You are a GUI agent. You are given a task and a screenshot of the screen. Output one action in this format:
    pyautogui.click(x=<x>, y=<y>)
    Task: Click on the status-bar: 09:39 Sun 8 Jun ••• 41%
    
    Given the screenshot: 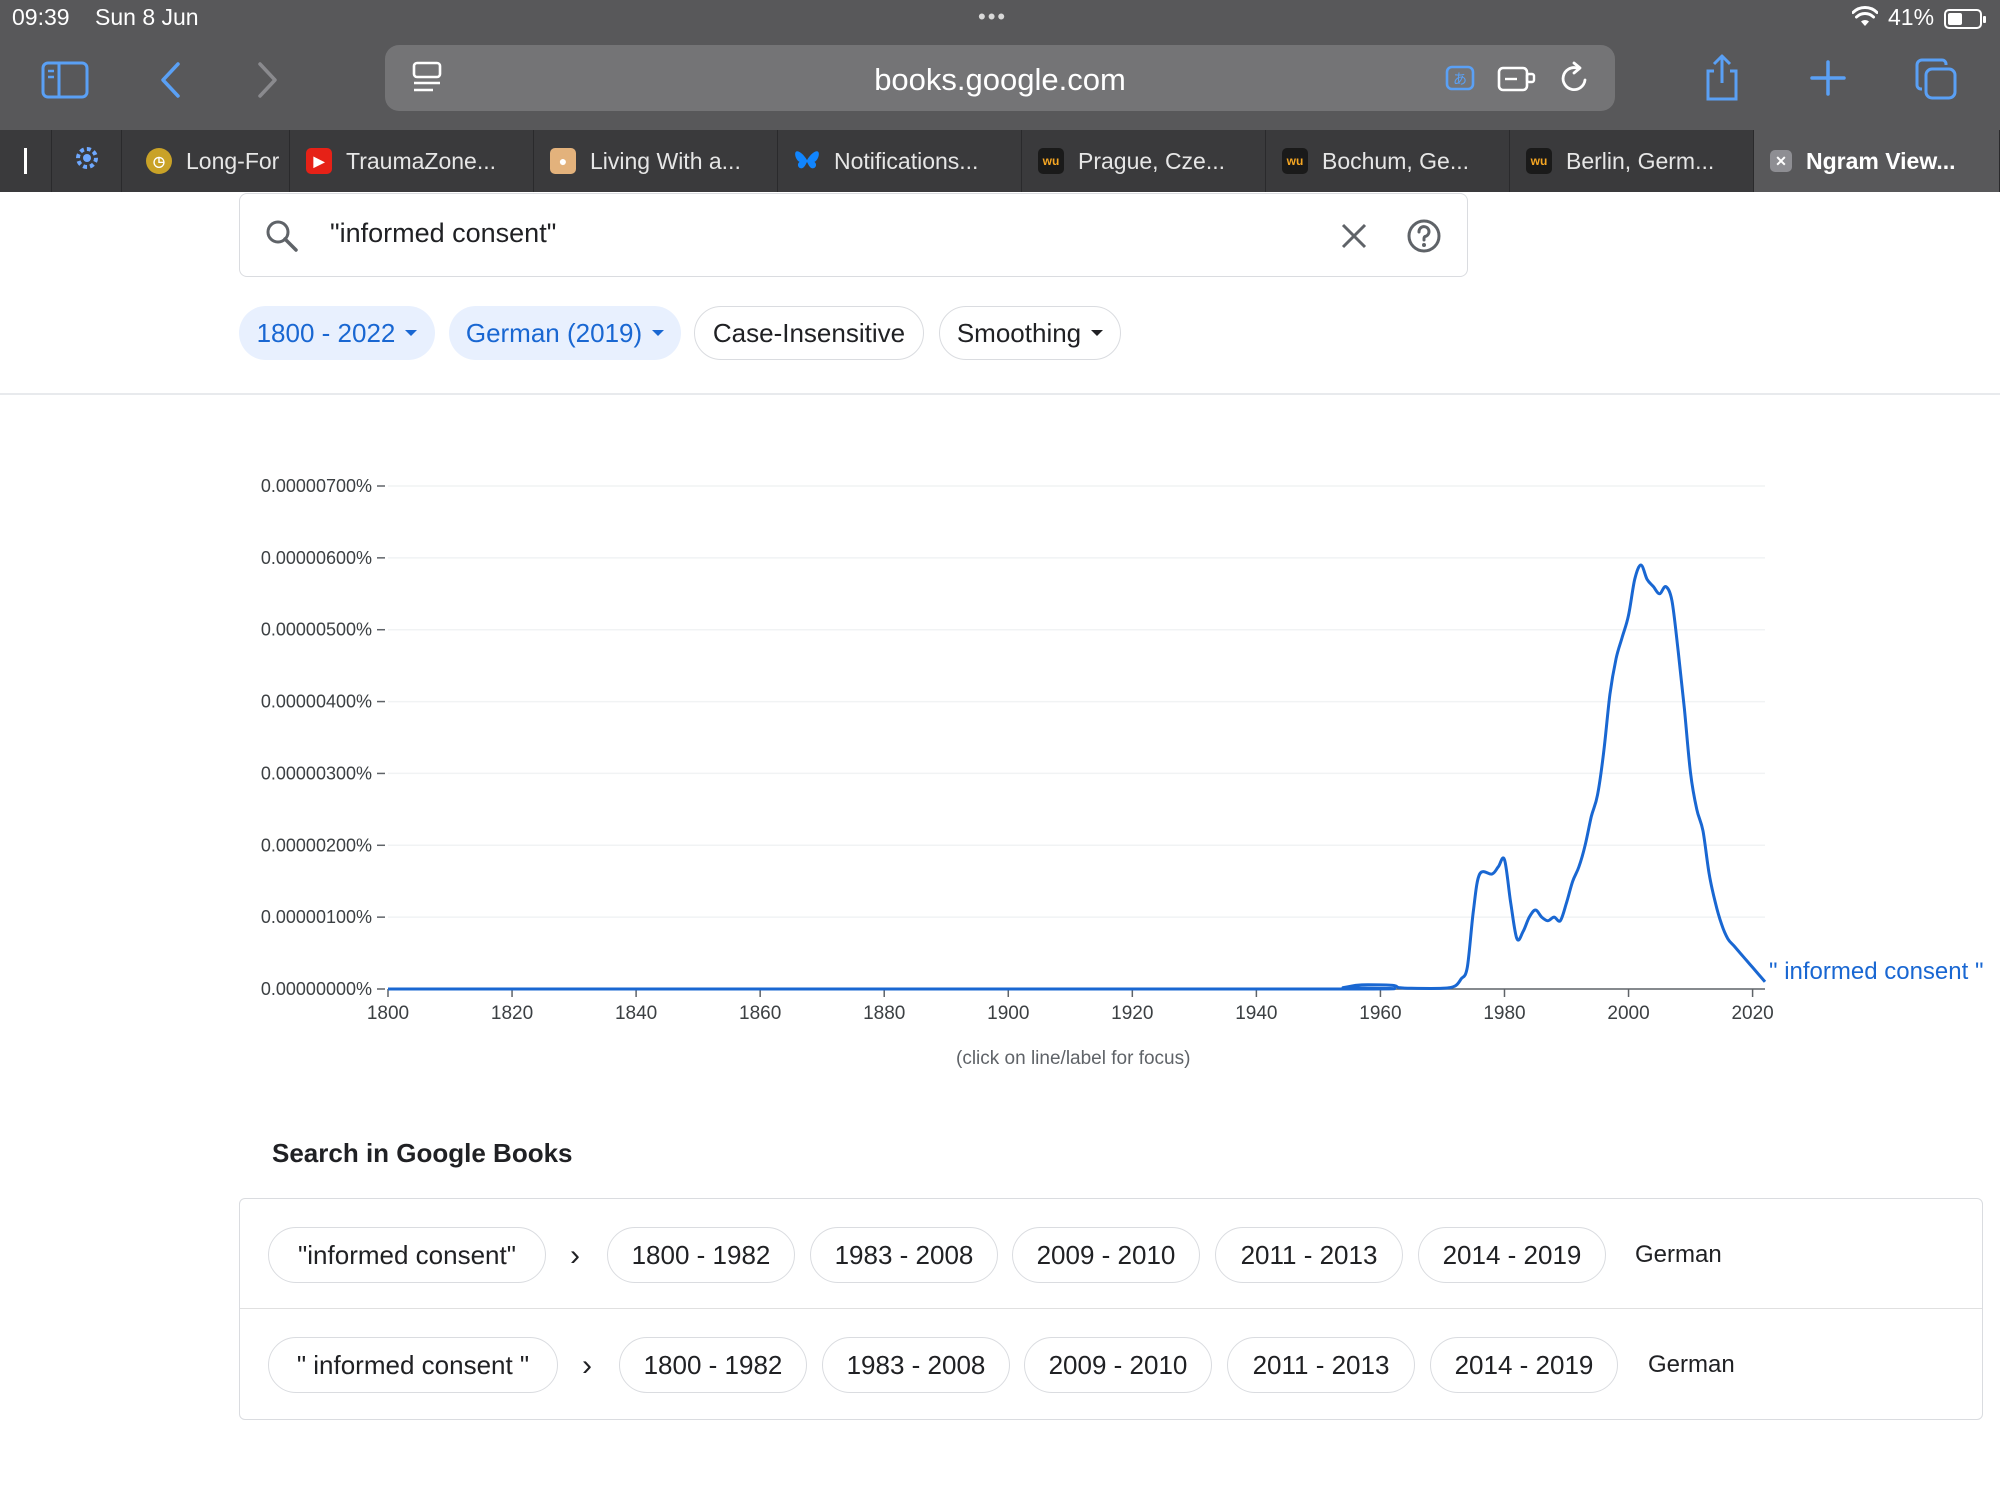 What is the action you would take?
    pyautogui.click(x=1000, y=19)
    